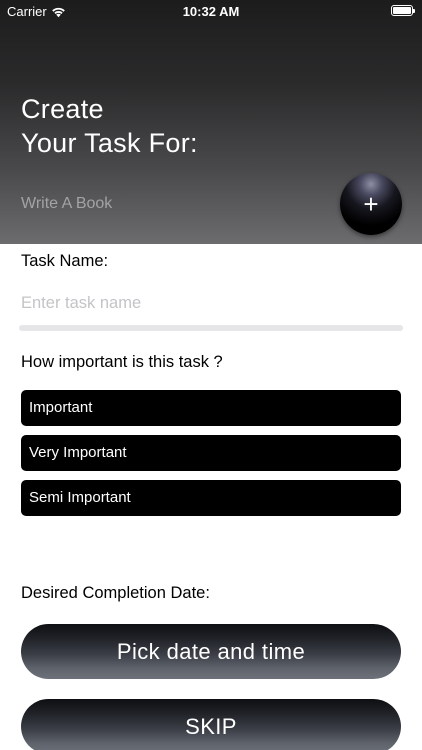 The image size is (422, 750). I want to click on skip-button: SKIP, so click(211, 724).